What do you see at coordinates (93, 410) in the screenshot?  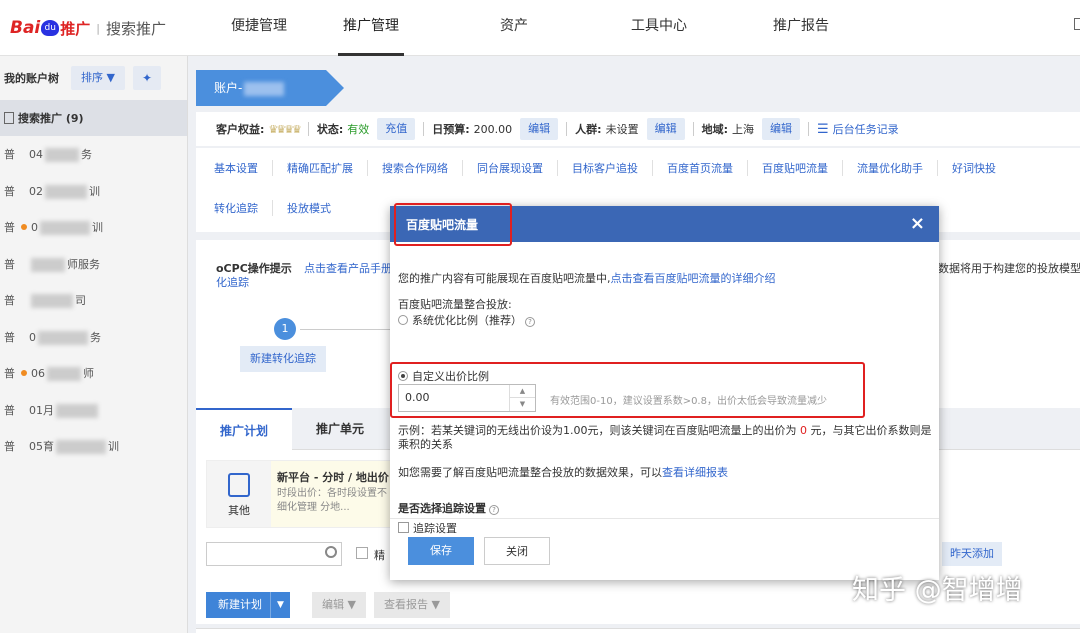 I see `sidebar-account-item: 普 01月` at bounding box center [93, 410].